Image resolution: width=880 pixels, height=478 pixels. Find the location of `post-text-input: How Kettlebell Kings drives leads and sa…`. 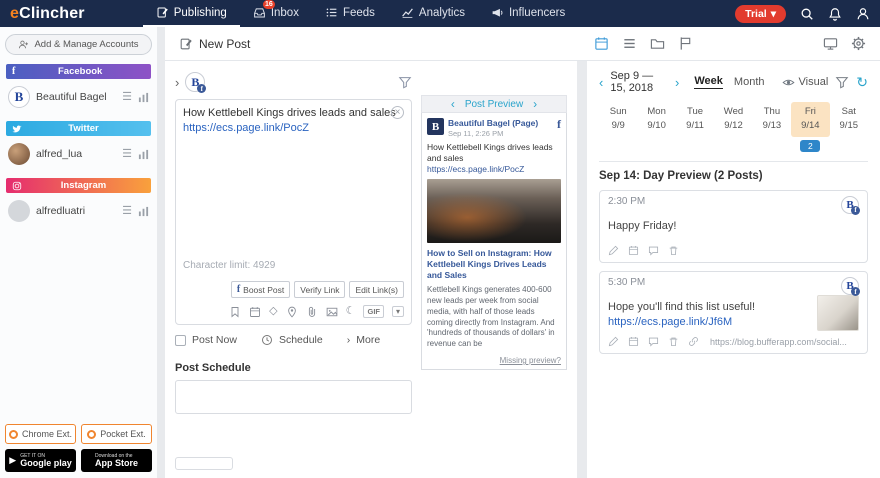

post-text-input: How Kettlebell Kings drives leads and sa… is located at coordinates (293, 181).